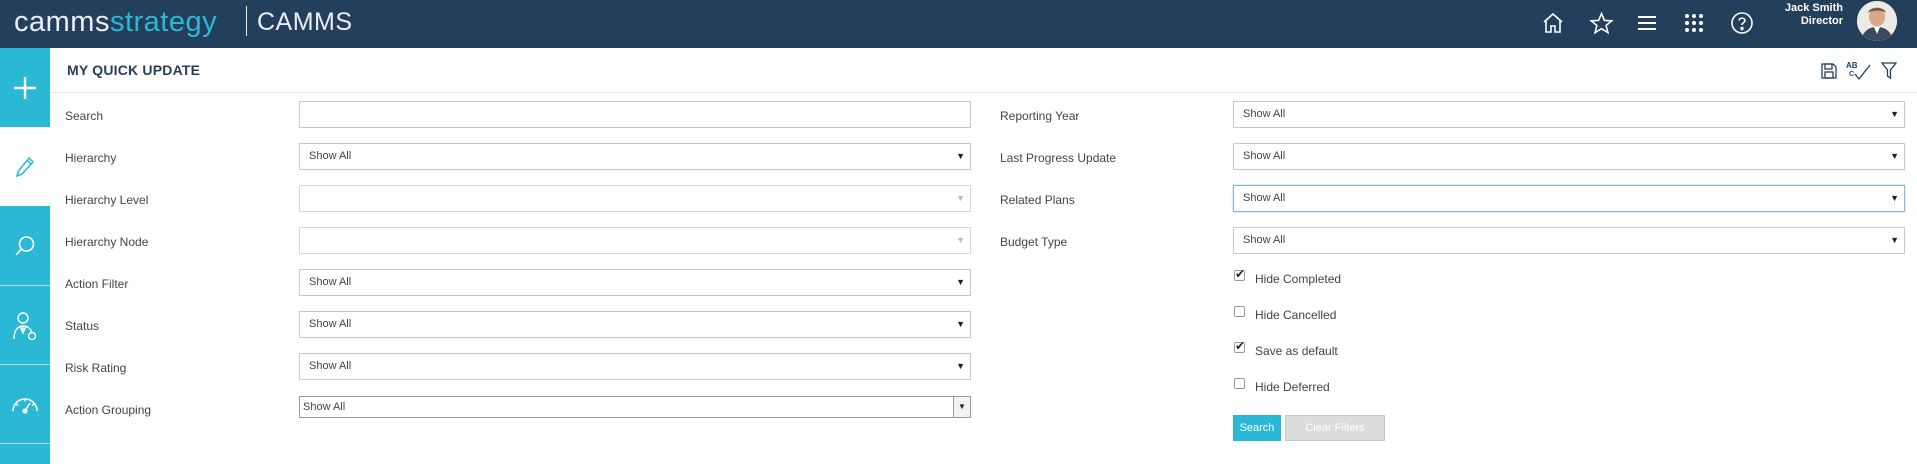  I want to click on spellcheck-icon: AB C, so click(1859, 71).